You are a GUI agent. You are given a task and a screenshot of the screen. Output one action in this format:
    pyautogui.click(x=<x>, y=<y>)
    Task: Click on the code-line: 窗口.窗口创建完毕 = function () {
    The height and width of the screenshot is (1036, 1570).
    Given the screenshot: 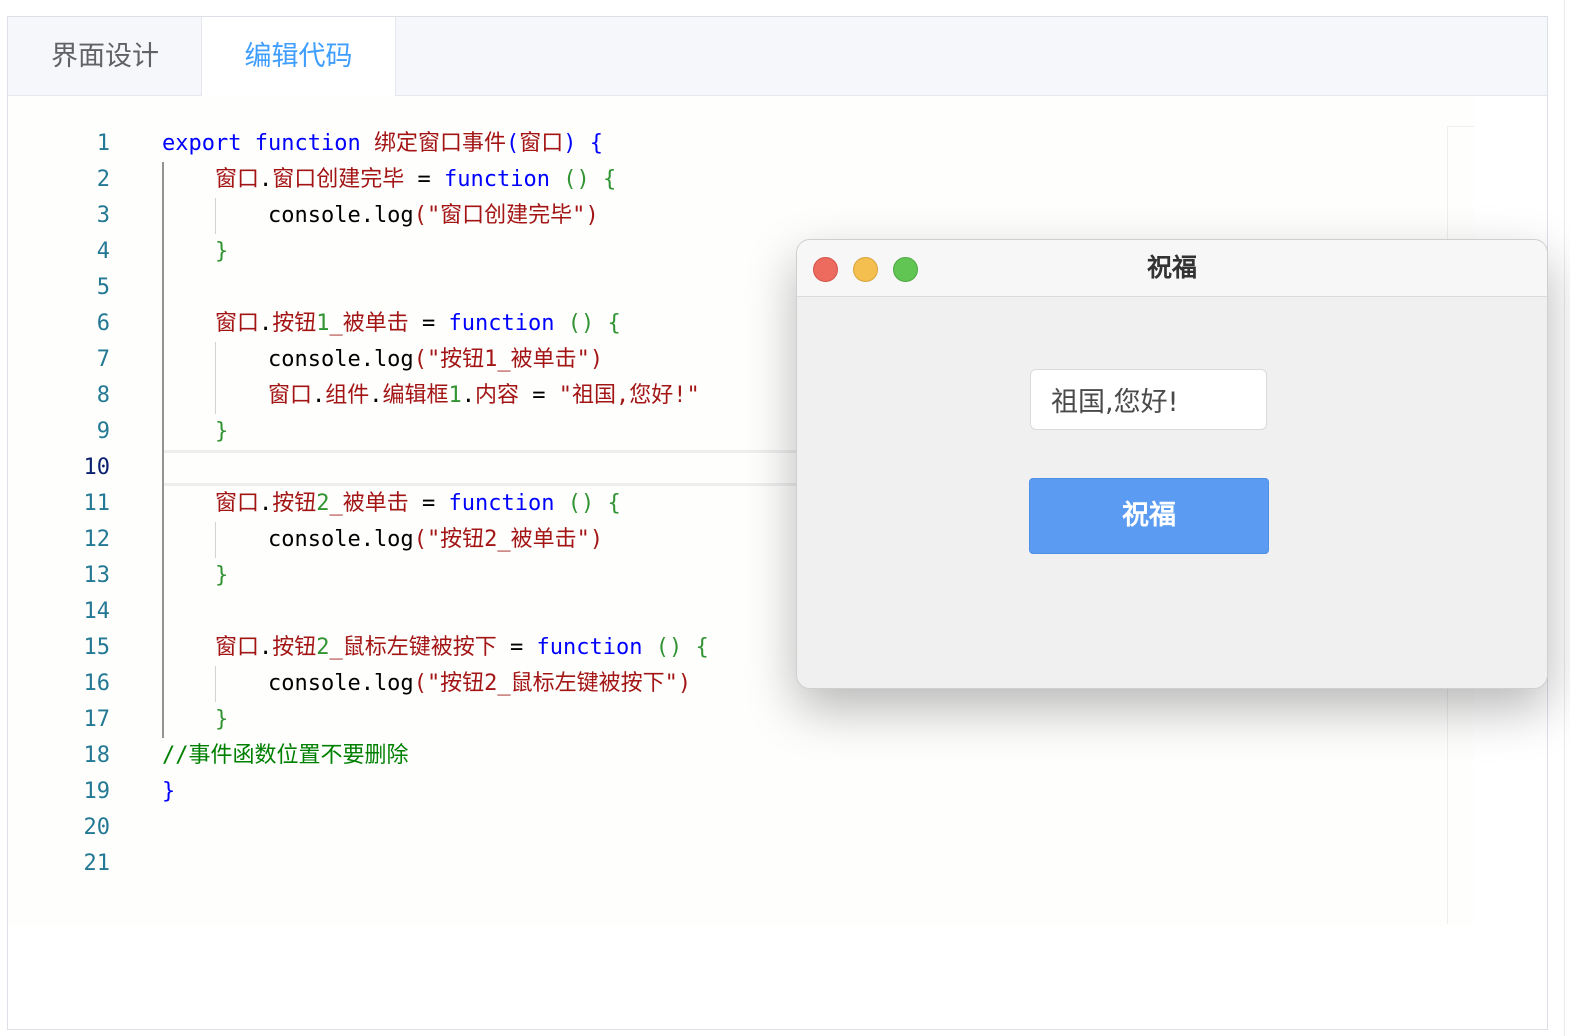 What is the action you would take?
    pyautogui.click(x=389, y=180)
    